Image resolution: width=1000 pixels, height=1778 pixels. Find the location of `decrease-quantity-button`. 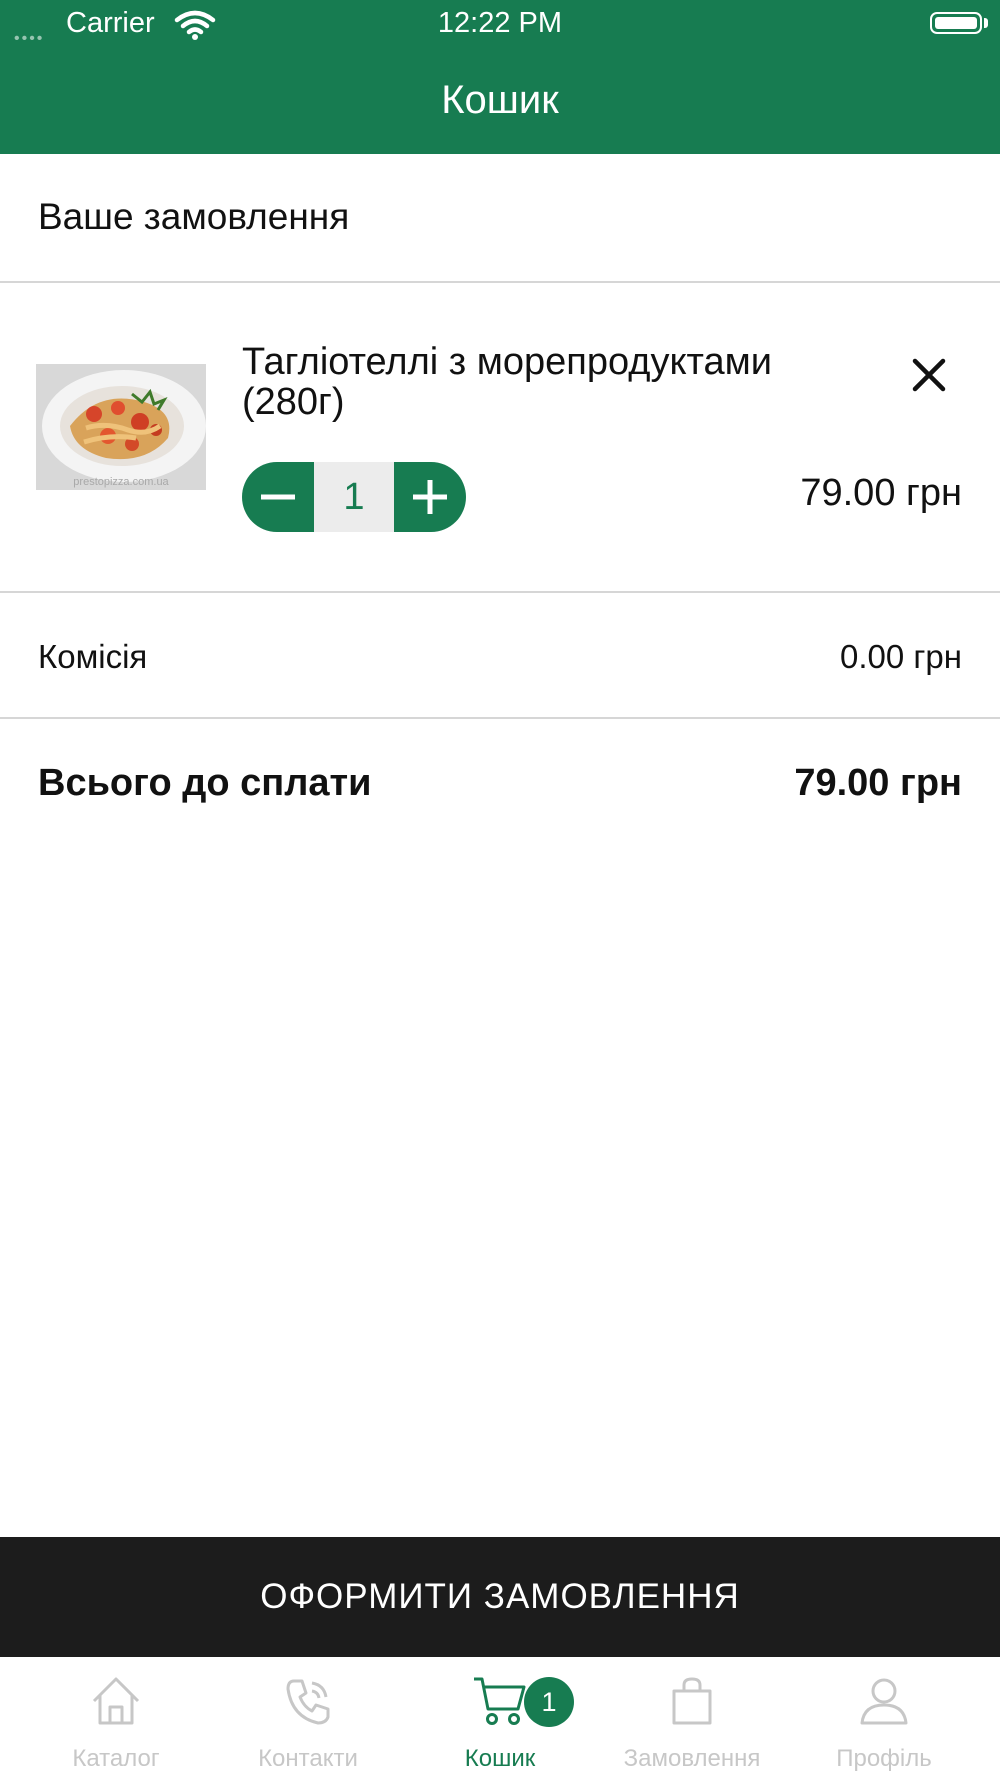

decrease-quantity-button is located at coordinates (278, 497).